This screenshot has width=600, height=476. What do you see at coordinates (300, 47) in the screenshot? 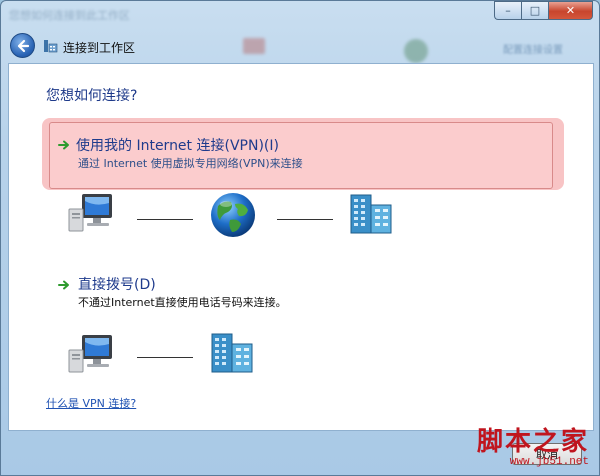
I see `navigation-bar: 连接到工作区` at bounding box center [300, 47].